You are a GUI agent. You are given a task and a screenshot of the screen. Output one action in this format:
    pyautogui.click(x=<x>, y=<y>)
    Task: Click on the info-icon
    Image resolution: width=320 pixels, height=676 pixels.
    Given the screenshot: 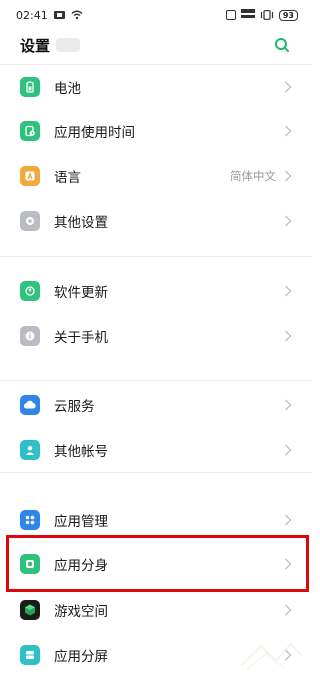 What is the action you would take?
    pyautogui.click(x=30, y=336)
    